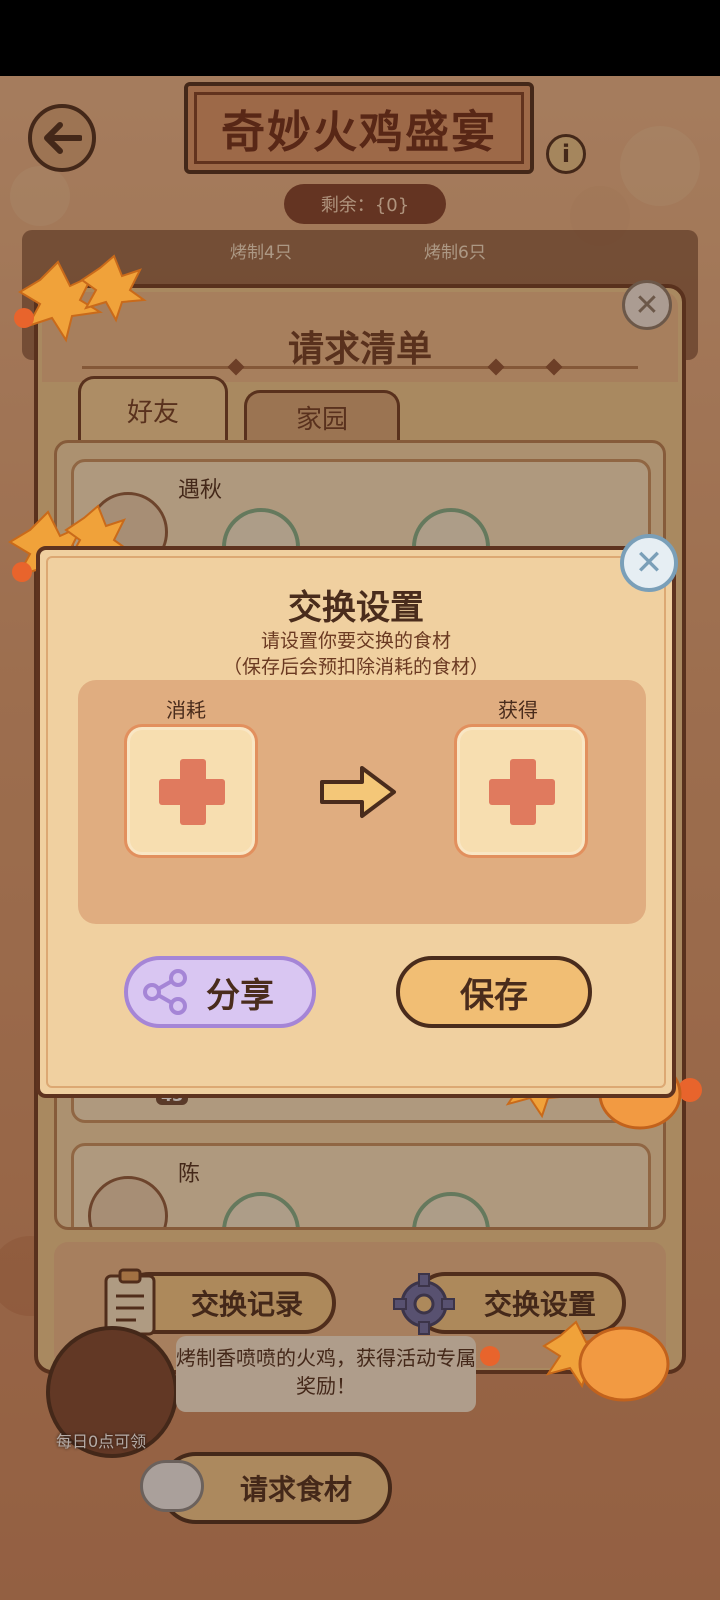 This screenshot has height=1600, width=720. What do you see at coordinates (494, 995) in the screenshot?
I see `button-label: 保存` at bounding box center [494, 995].